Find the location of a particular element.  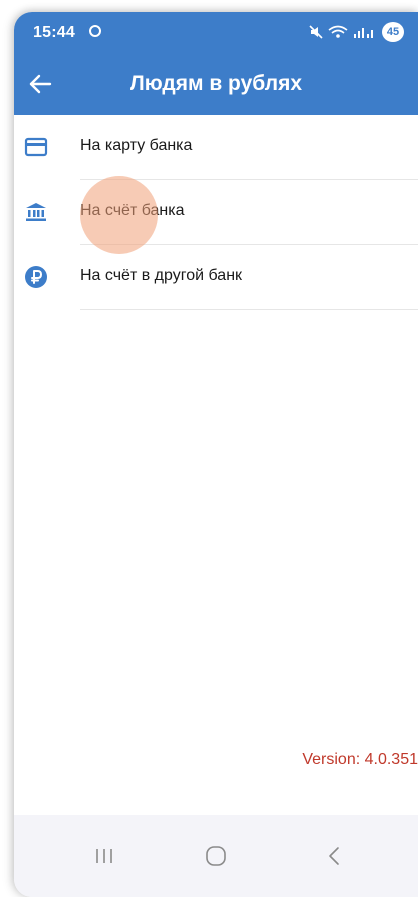

home-icon is located at coordinates (216, 856).